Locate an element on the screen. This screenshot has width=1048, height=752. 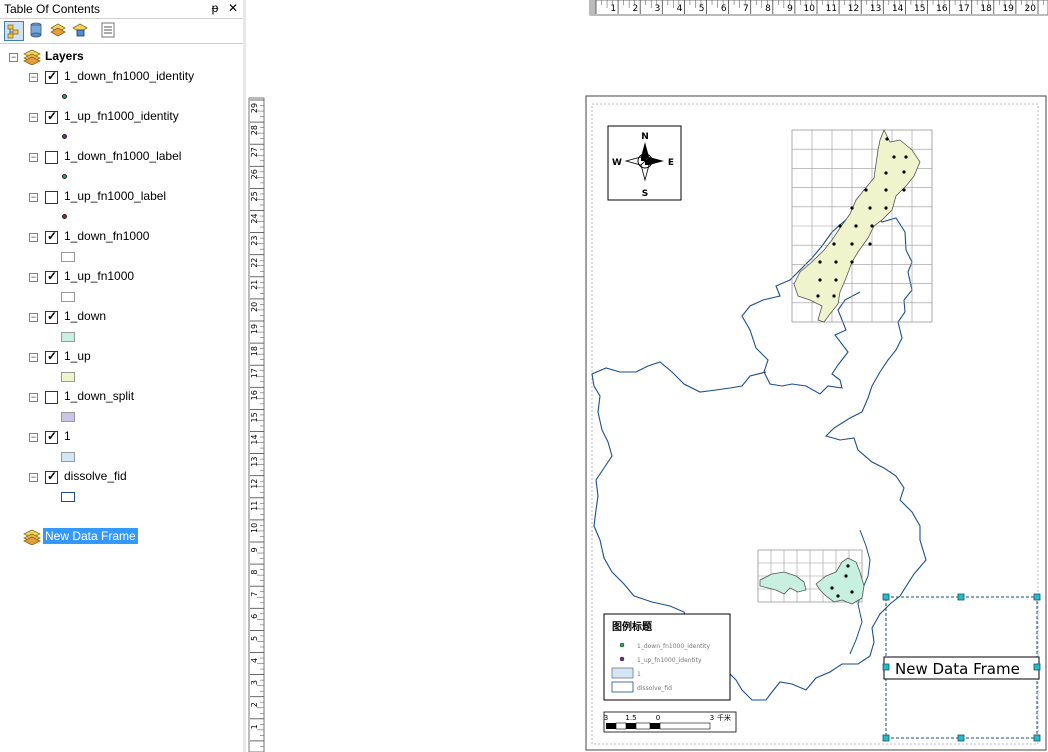
ruler-label: 3 is located at coordinates (658, 9).